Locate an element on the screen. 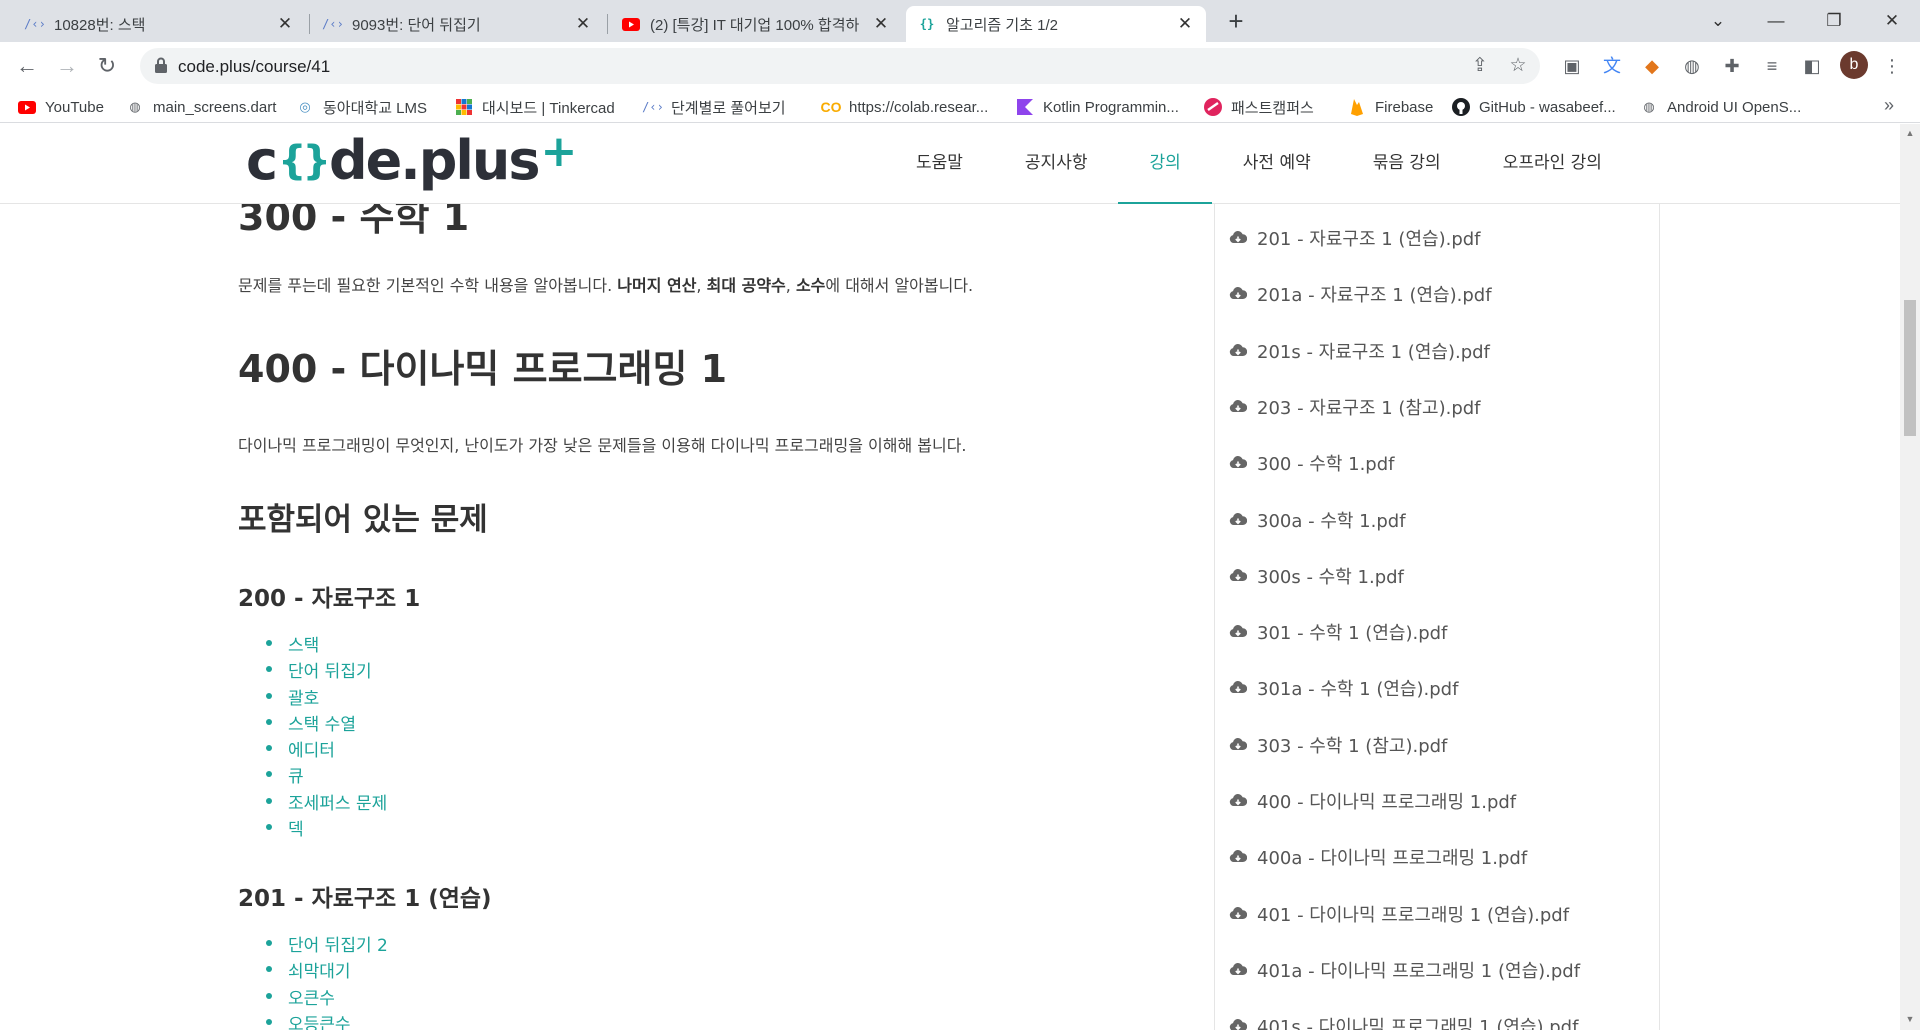 This screenshot has height=1030, width=1920. firebase-icon is located at coordinates (1357, 107).